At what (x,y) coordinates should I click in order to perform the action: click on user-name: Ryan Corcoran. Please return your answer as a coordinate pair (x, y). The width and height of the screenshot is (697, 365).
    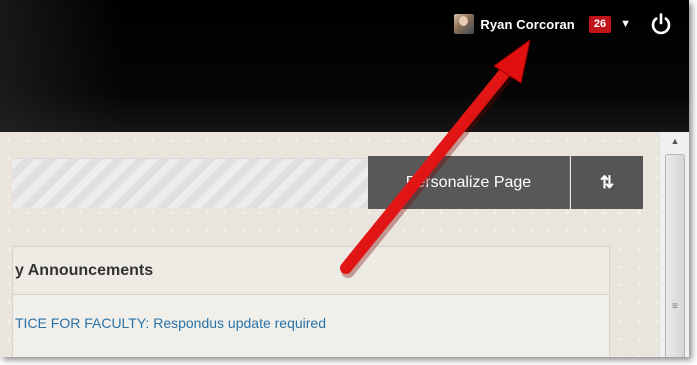
    Looking at the image, I should click on (527, 24).